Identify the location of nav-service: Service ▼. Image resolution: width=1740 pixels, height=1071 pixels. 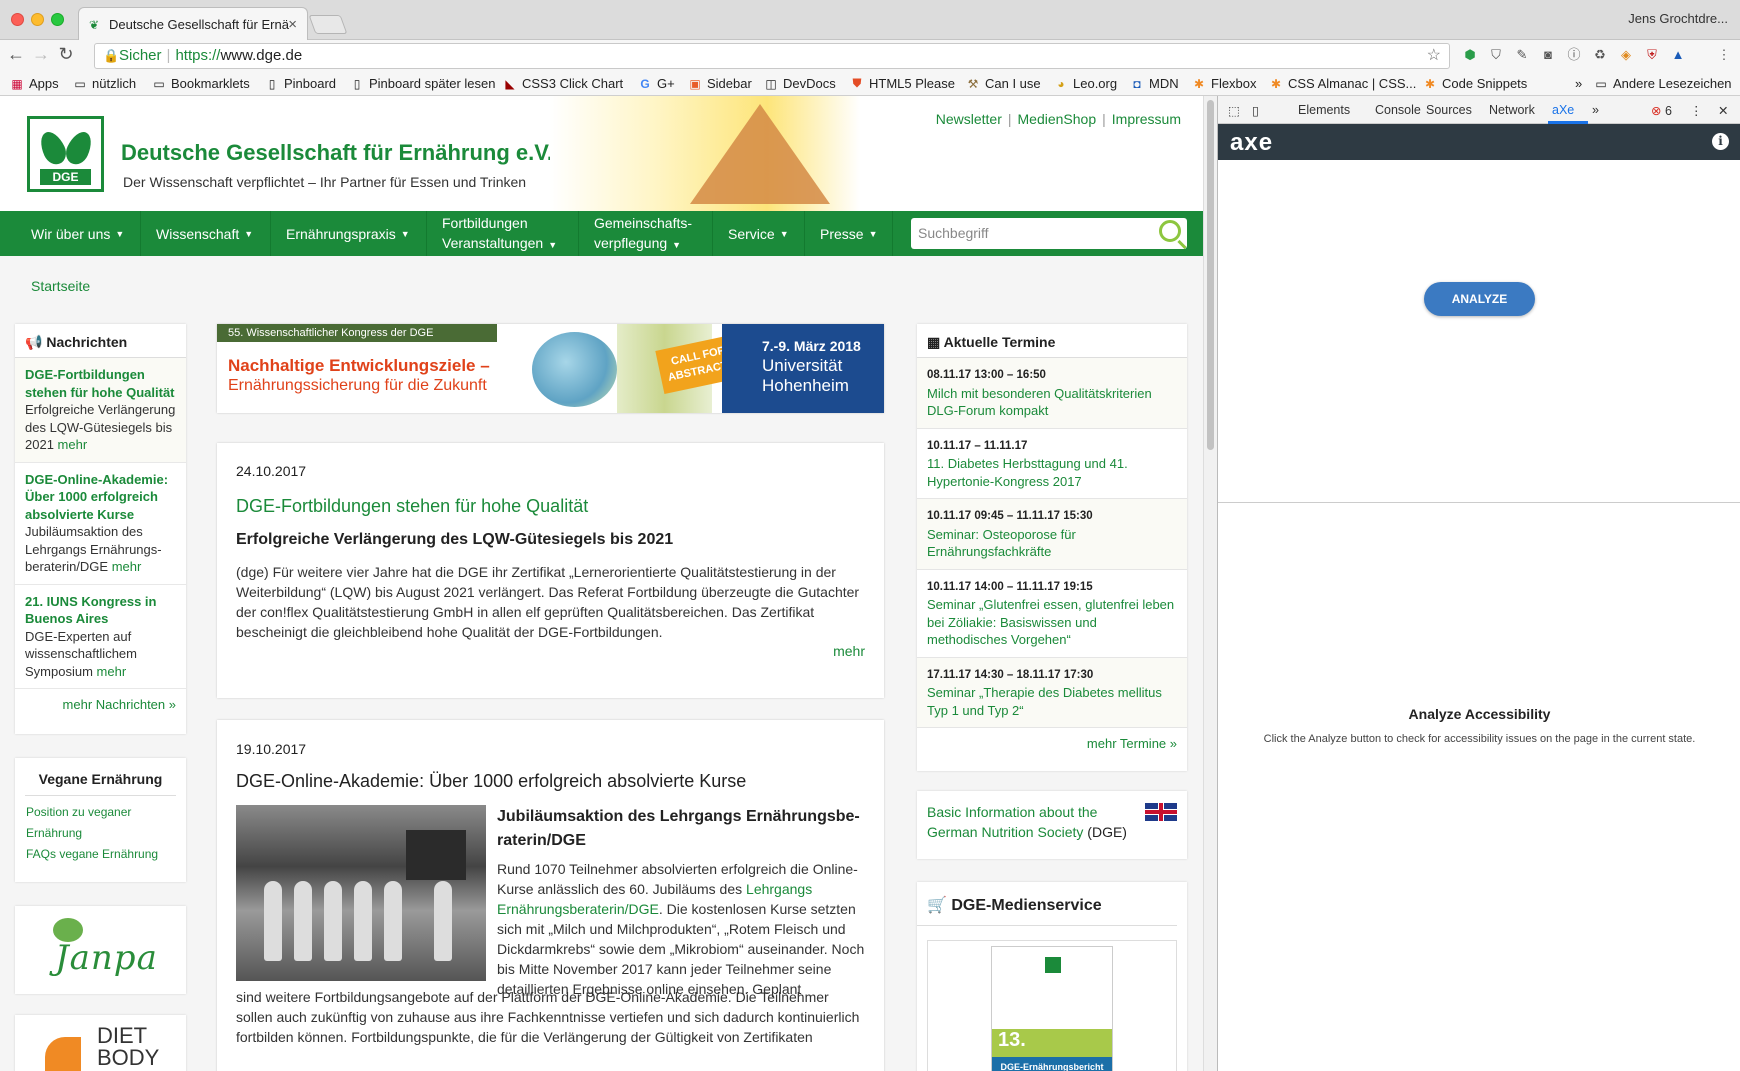
(759, 233).